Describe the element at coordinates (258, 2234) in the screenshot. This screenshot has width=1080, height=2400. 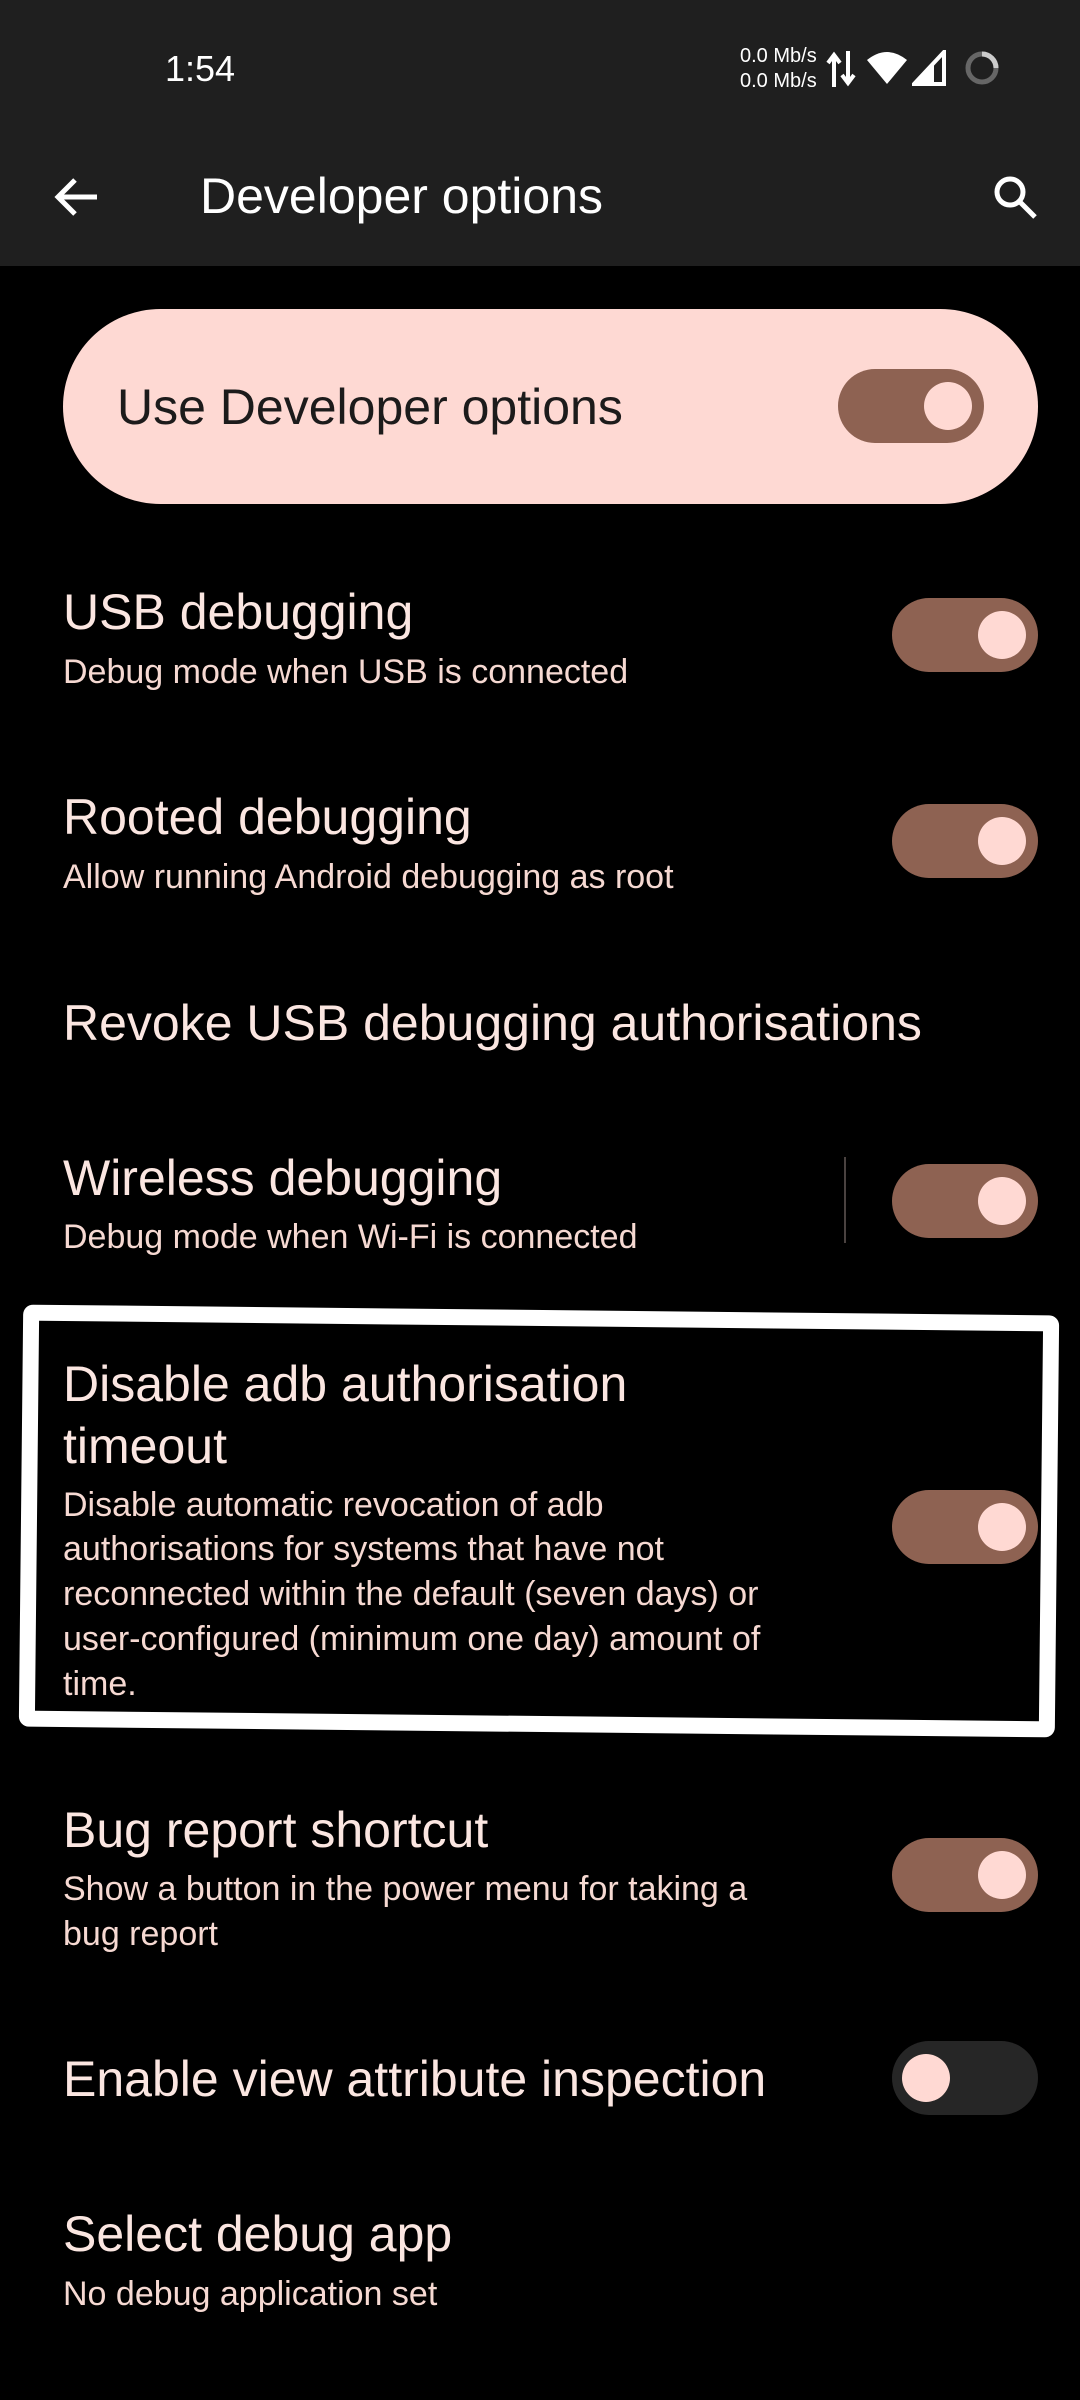
I see `pref-title: Select debug app` at that location.